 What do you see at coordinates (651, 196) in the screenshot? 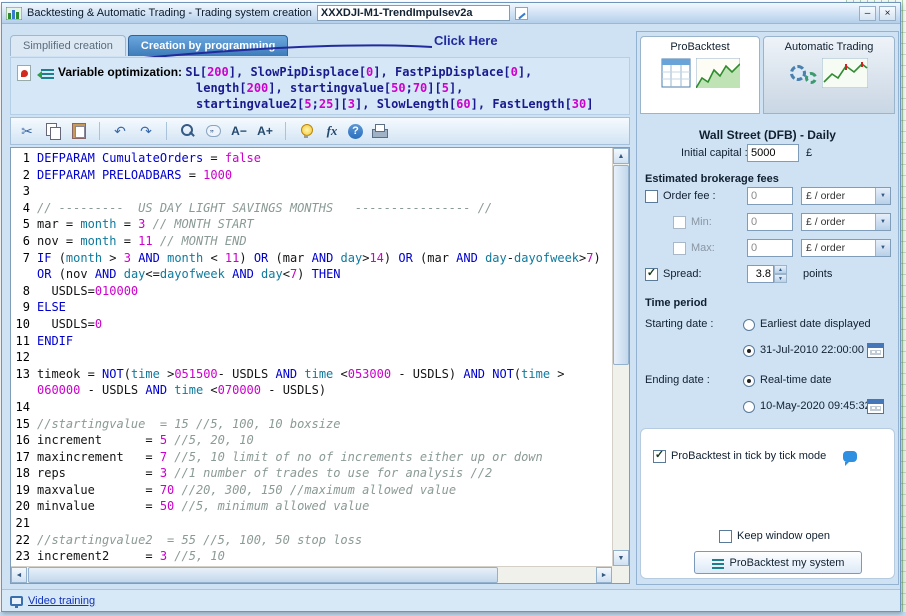
I see `order-fee-checkbox` at bounding box center [651, 196].